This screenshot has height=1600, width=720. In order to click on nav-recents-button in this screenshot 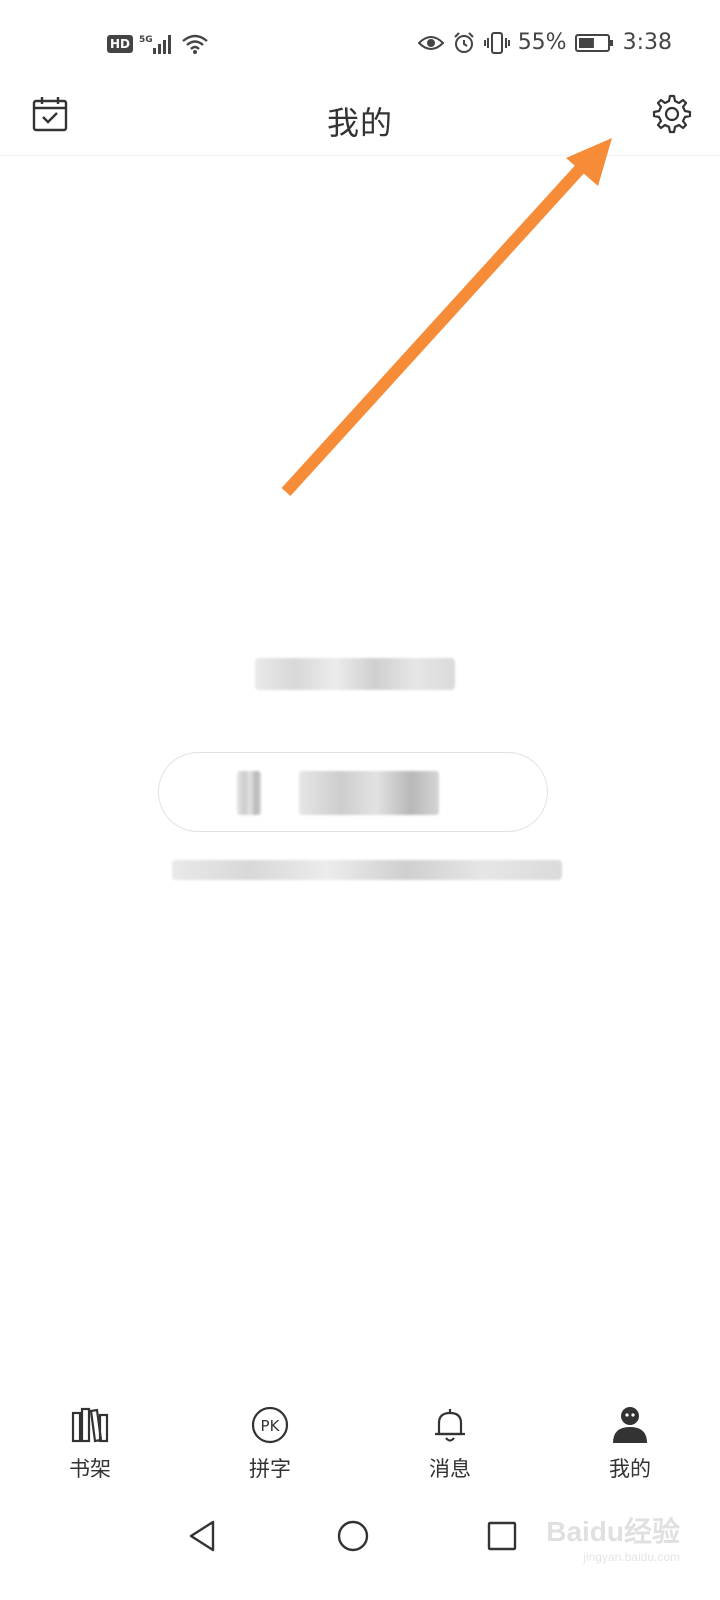, I will do `click(502, 1538)`.